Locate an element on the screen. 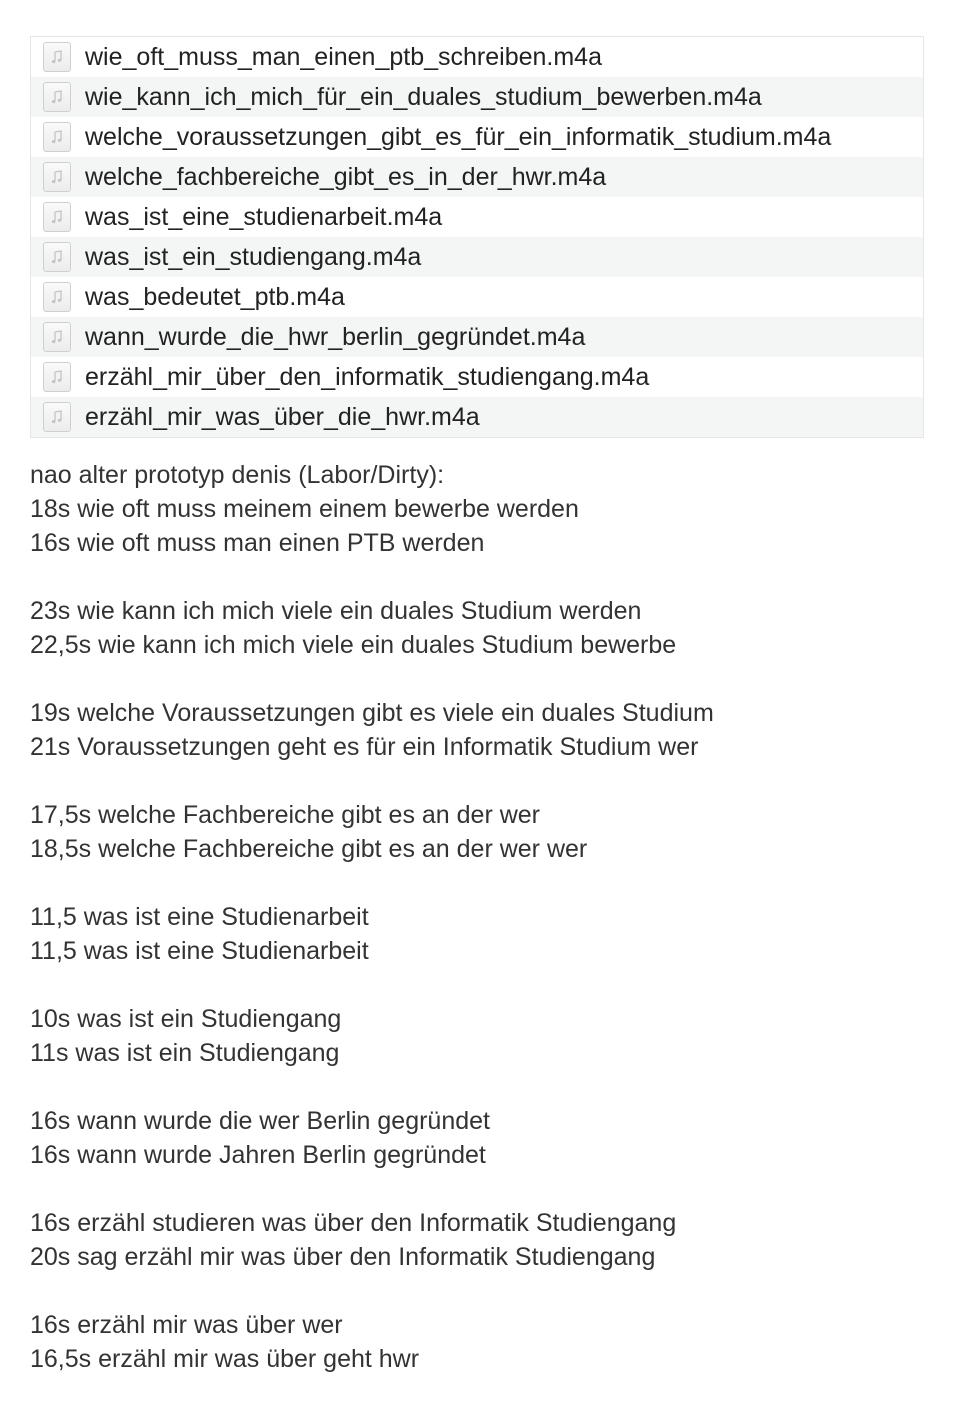 The image size is (980, 1408). file-name: erzähl_mir_was_über_die_hwr.m4a is located at coordinates (282, 417).